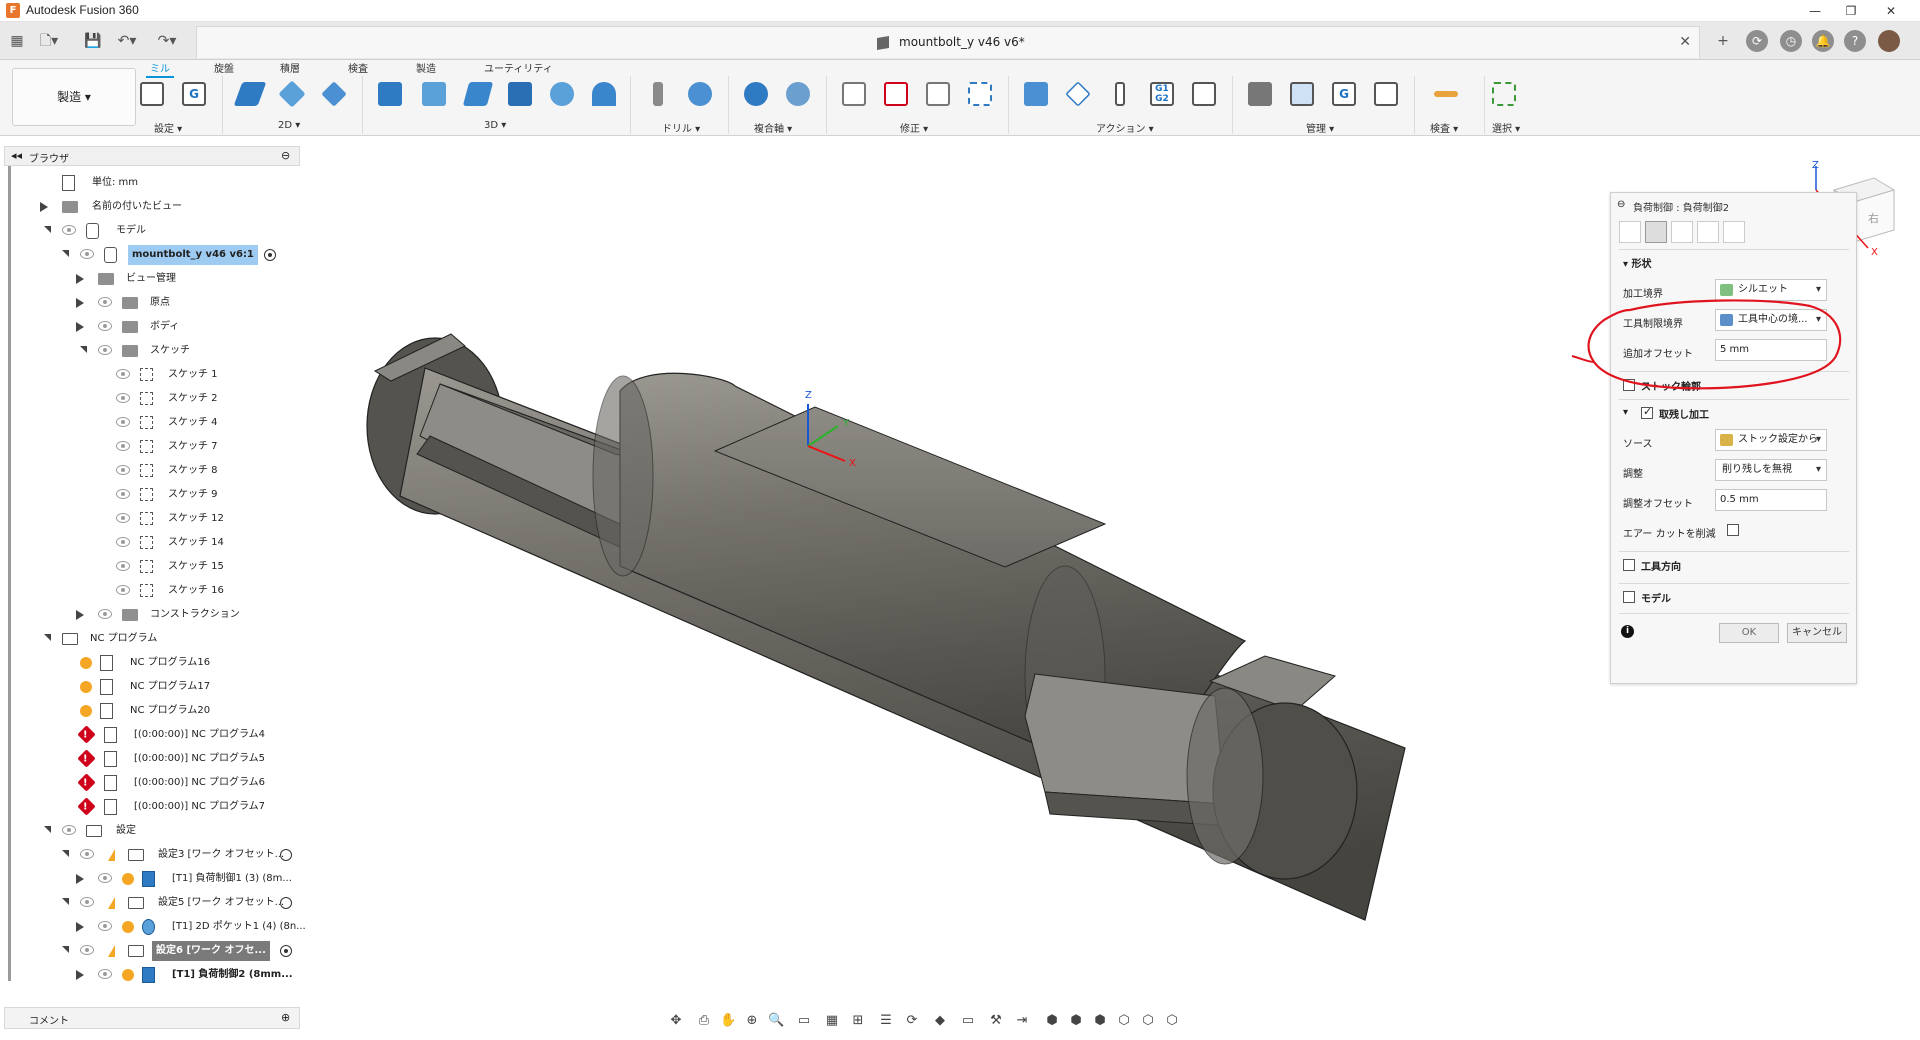  Describe the element at coordinates (756, 94) in the screenshot. I see `multi-axis-contour-icon` at that location.